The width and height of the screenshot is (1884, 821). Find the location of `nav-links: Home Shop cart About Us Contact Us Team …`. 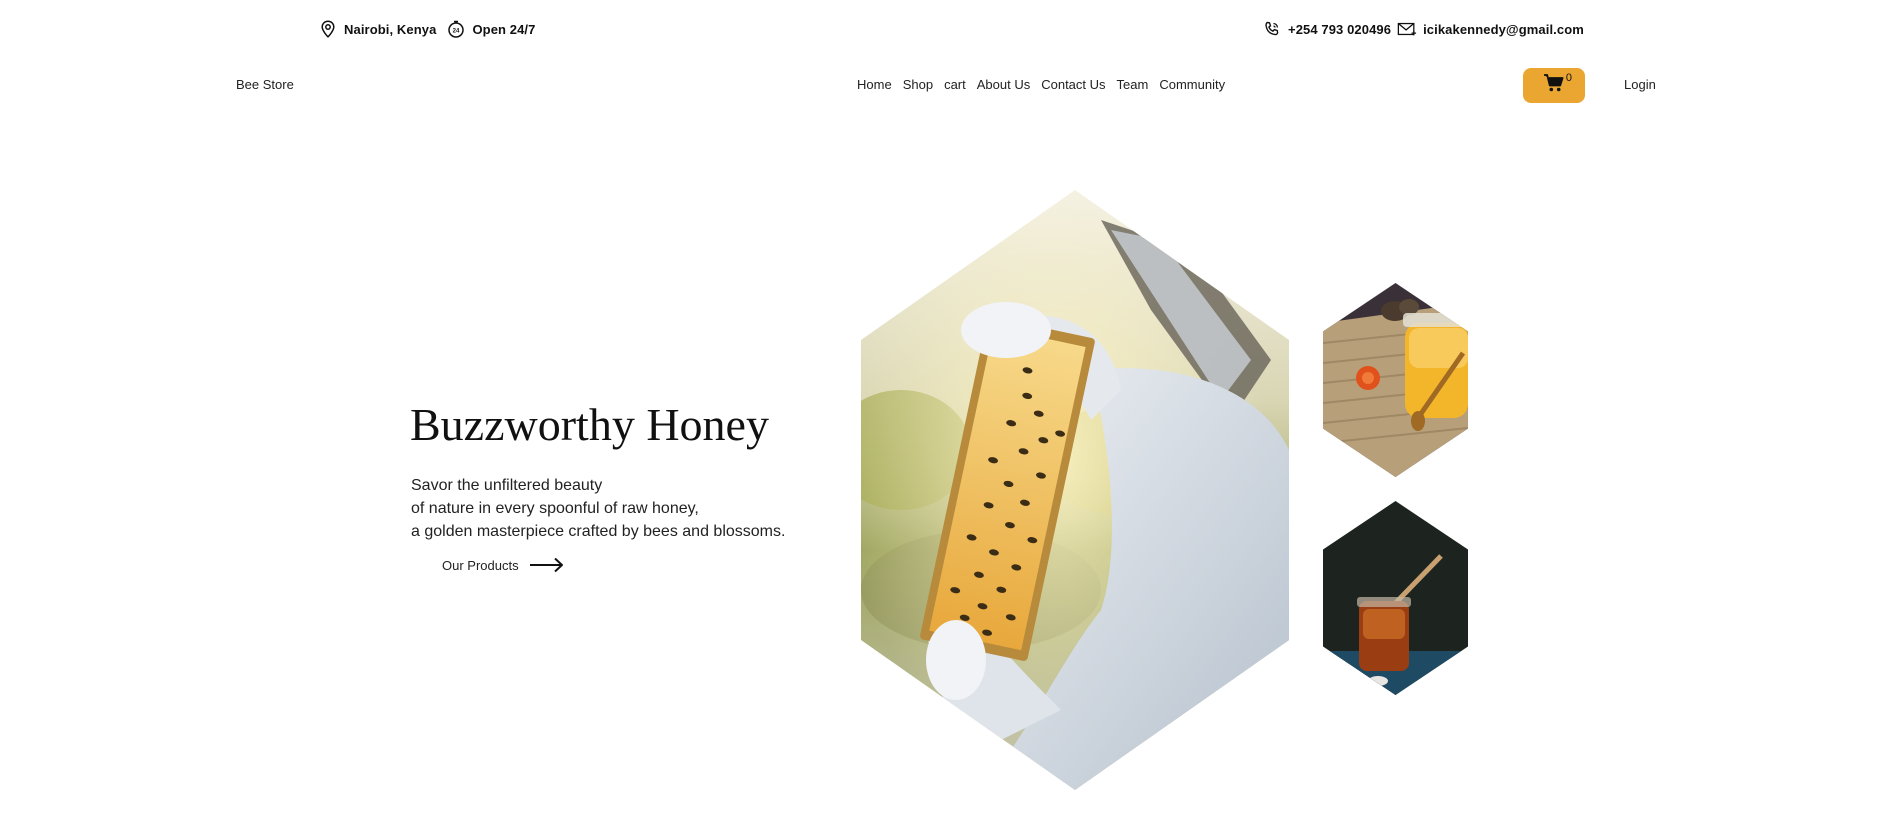

nav-links: Home Shop cart About Us Contact Us Team … is located at coordinates (1046, 84).